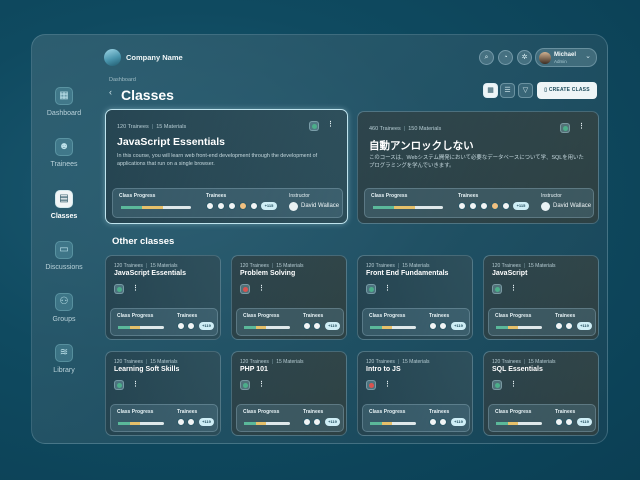  What do you see at coordinates (505, 57) in the screenshot?
I see `notifications-button: ◔` at bounding box center [505, 57].